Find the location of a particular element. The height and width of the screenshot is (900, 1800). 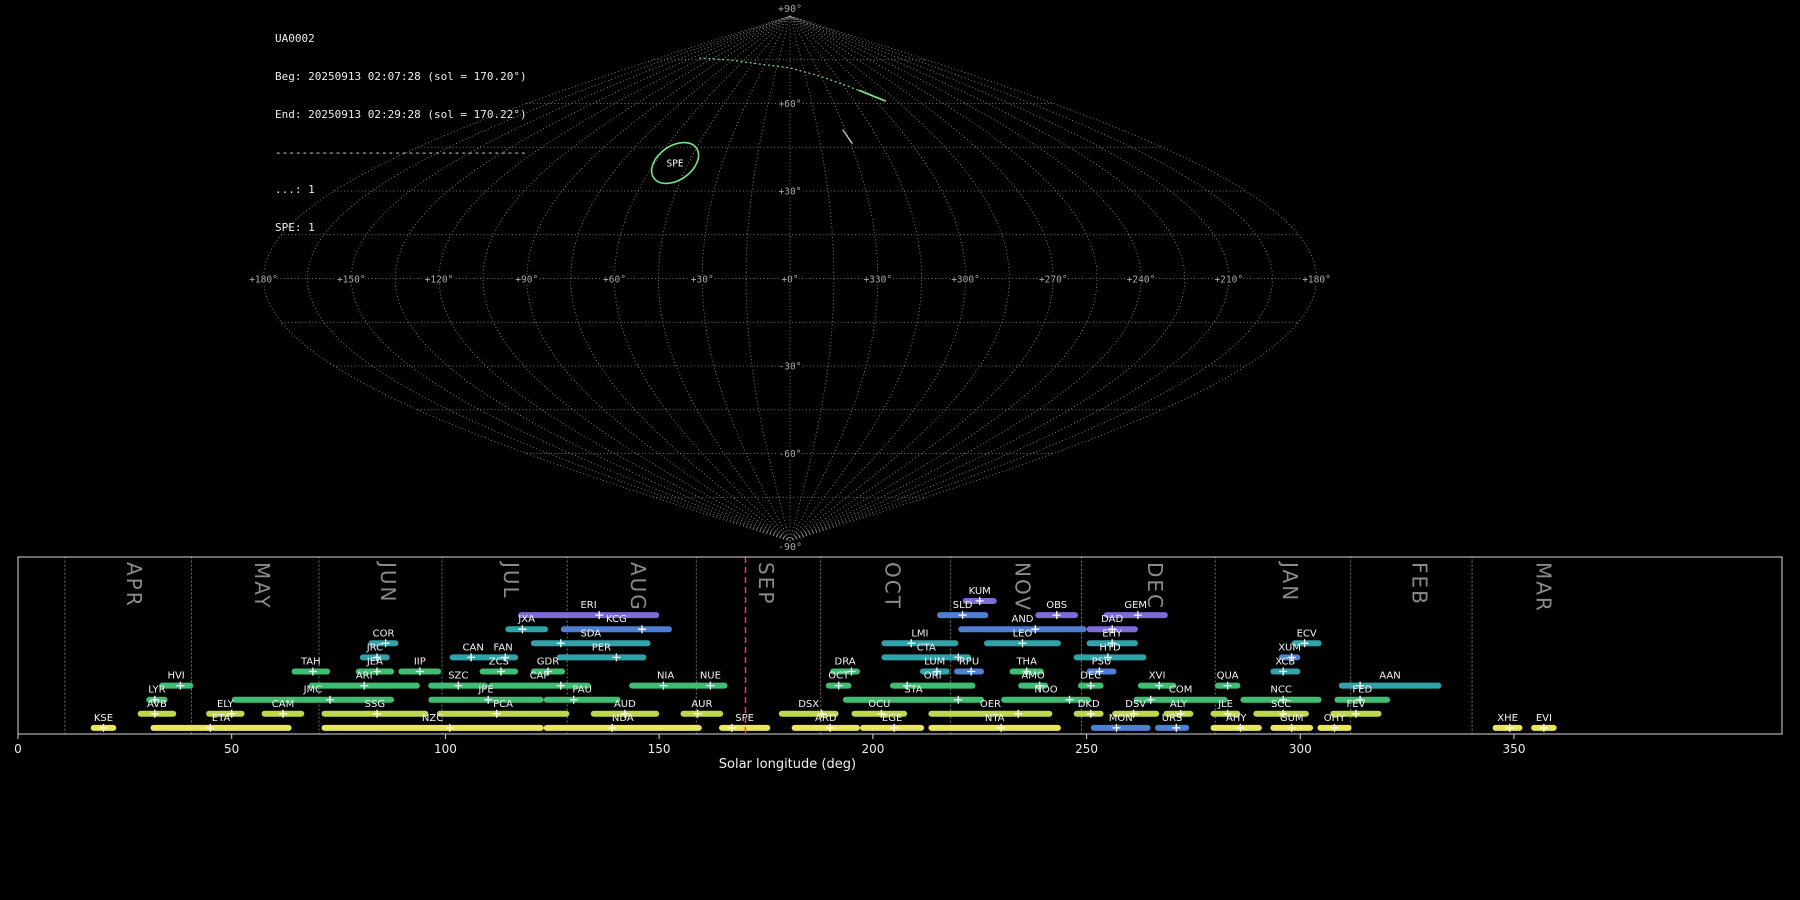

shower-code-URS: URS is located at coordinates (1172, 718).